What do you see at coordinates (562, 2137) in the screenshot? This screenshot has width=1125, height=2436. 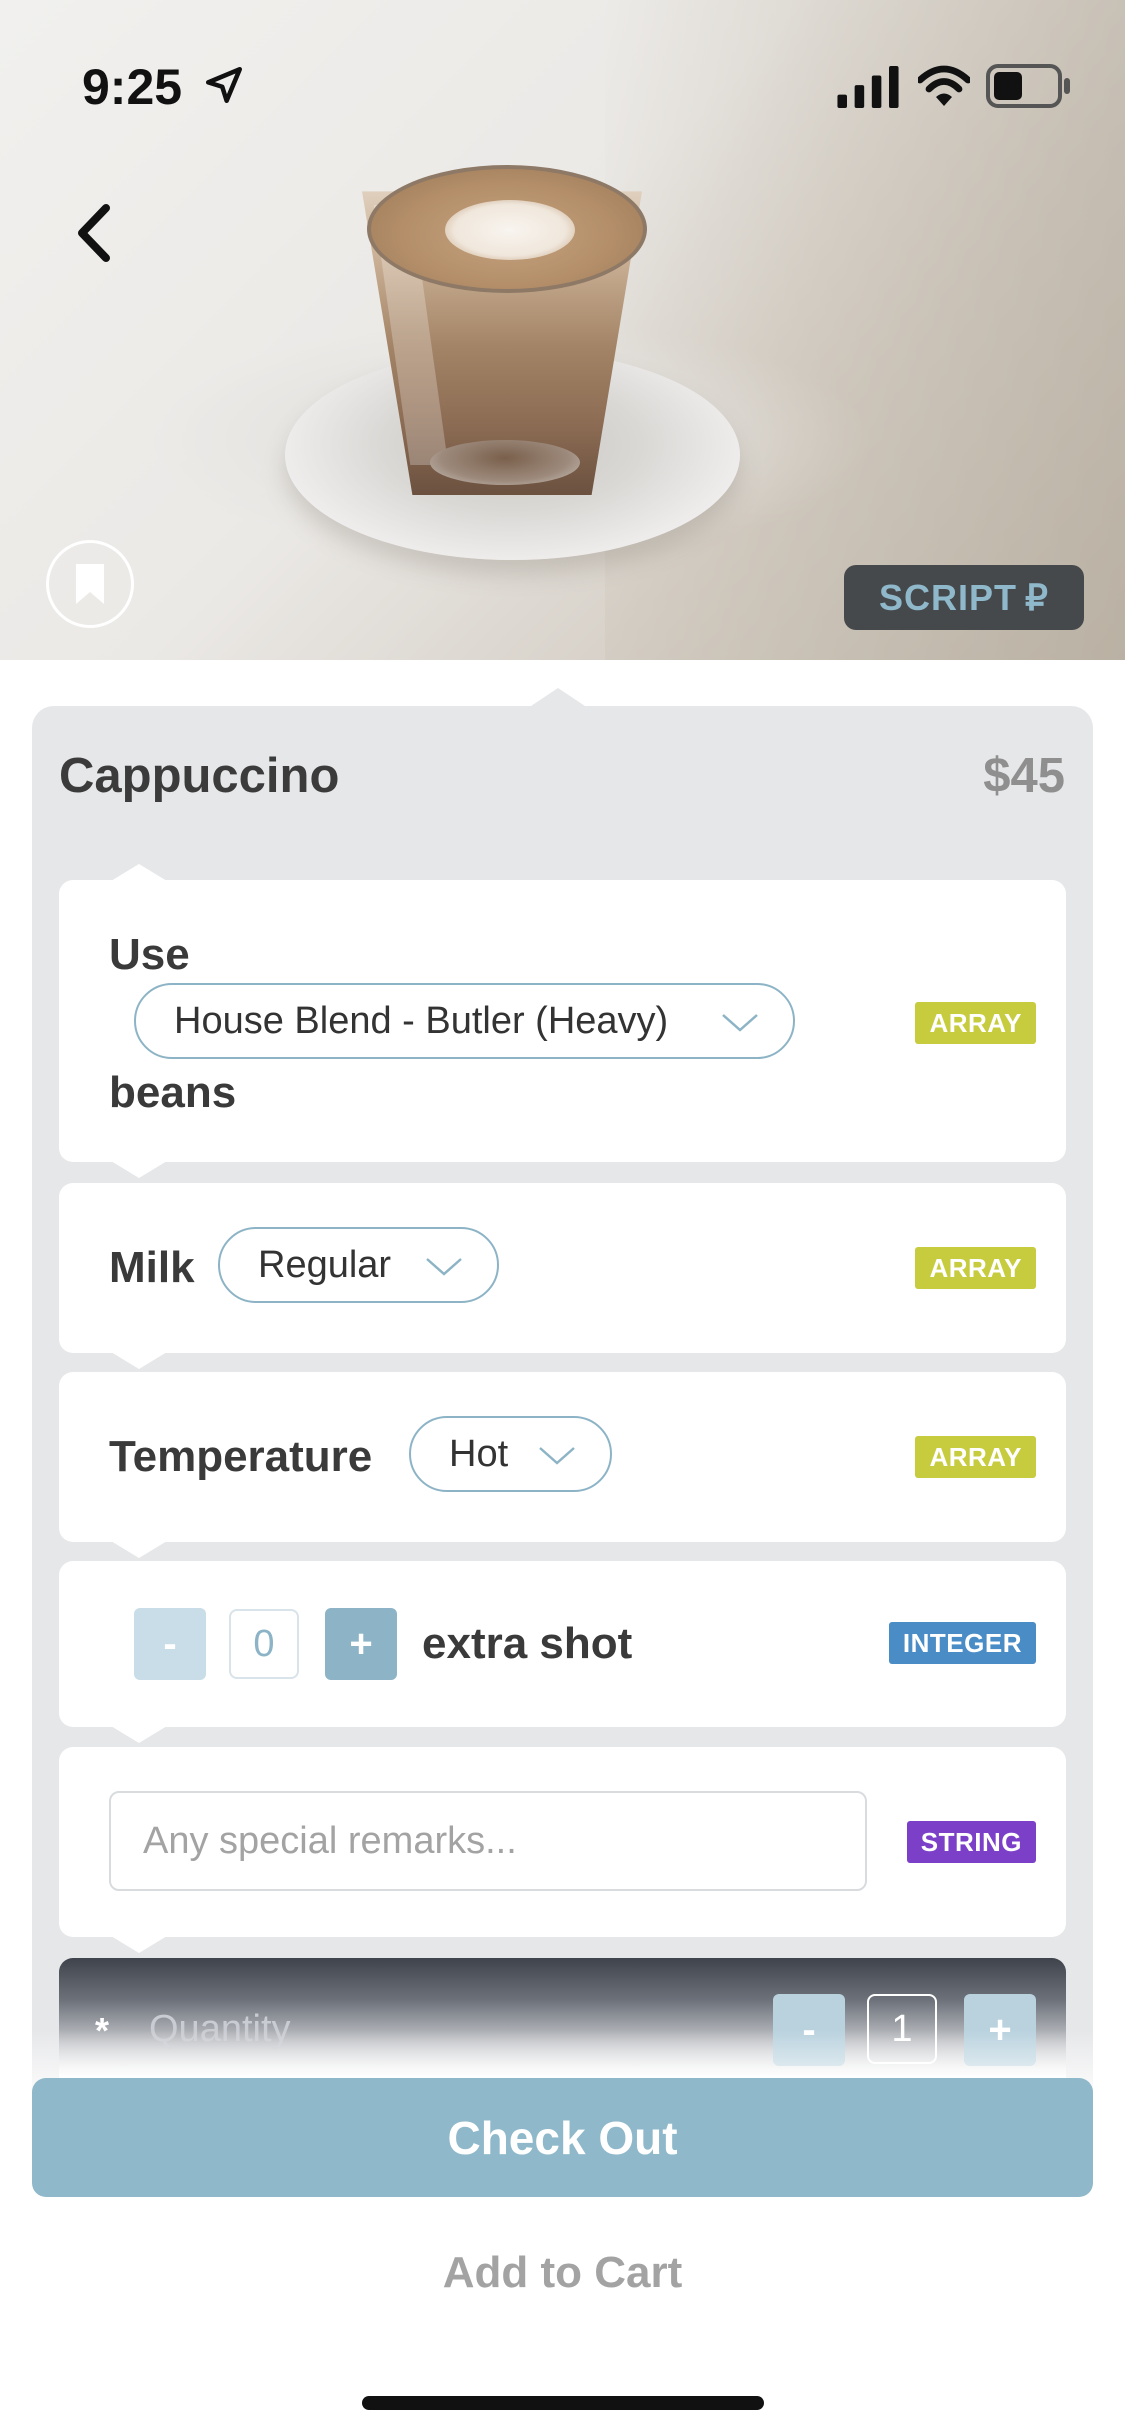 I see `checkout-button: Check Out` at bounding box center [562, 2137].